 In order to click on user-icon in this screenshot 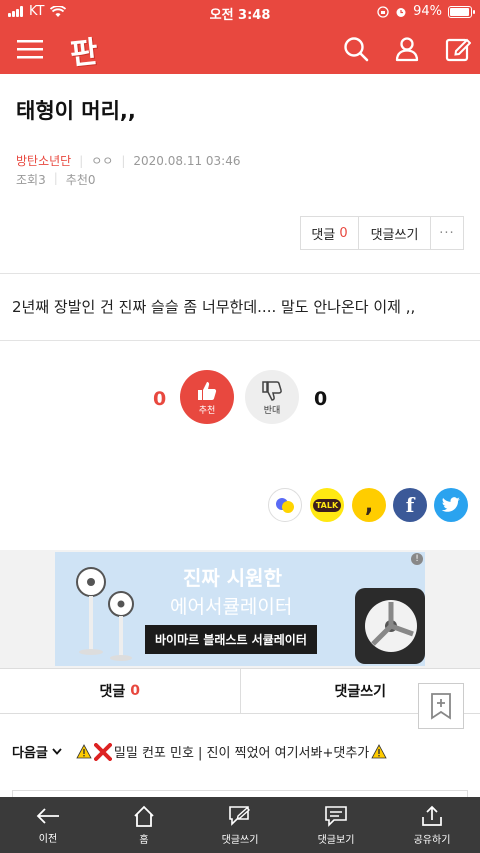, I will do `click(407, 49)`.